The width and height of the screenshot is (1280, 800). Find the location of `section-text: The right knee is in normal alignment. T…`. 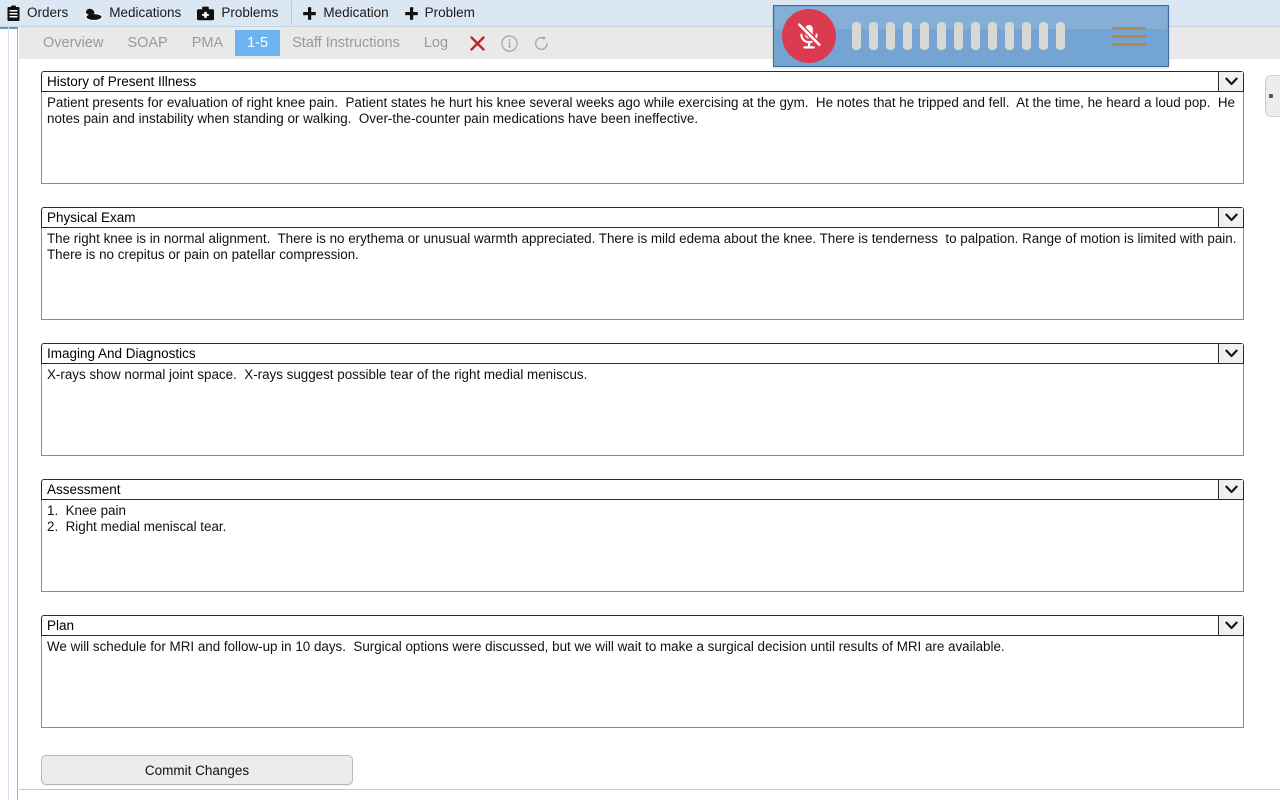

section-text: The right knee is in normal alignment. T… is located at coordinates (642, 274).